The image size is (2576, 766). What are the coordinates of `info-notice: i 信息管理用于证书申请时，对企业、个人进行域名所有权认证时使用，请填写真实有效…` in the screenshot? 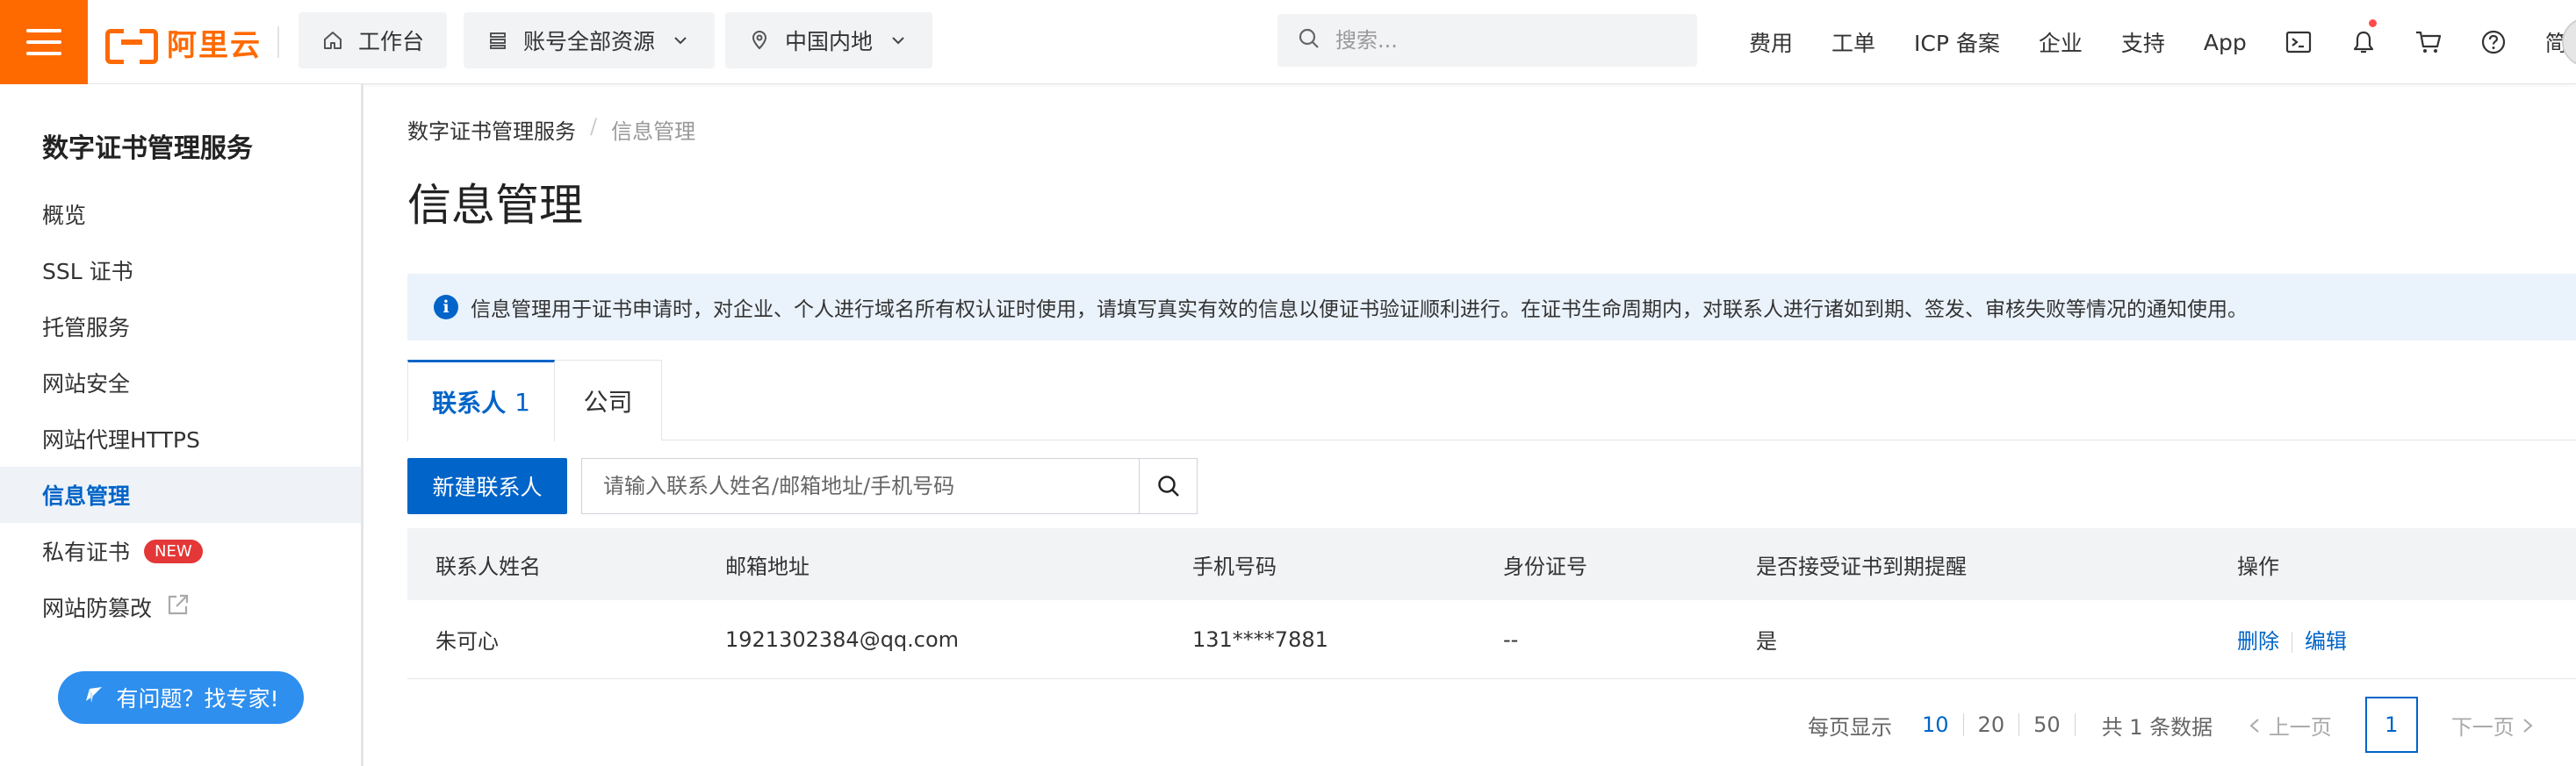 It's located at (1491, 307).